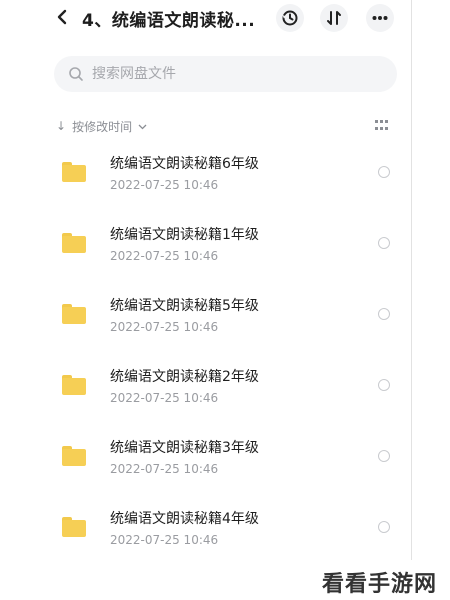 This screenshot has width=450, height=600. I want to click on list-item: 统编语文朗读秘籍5年级 2022-07-25 10:46, so click(206, 313).